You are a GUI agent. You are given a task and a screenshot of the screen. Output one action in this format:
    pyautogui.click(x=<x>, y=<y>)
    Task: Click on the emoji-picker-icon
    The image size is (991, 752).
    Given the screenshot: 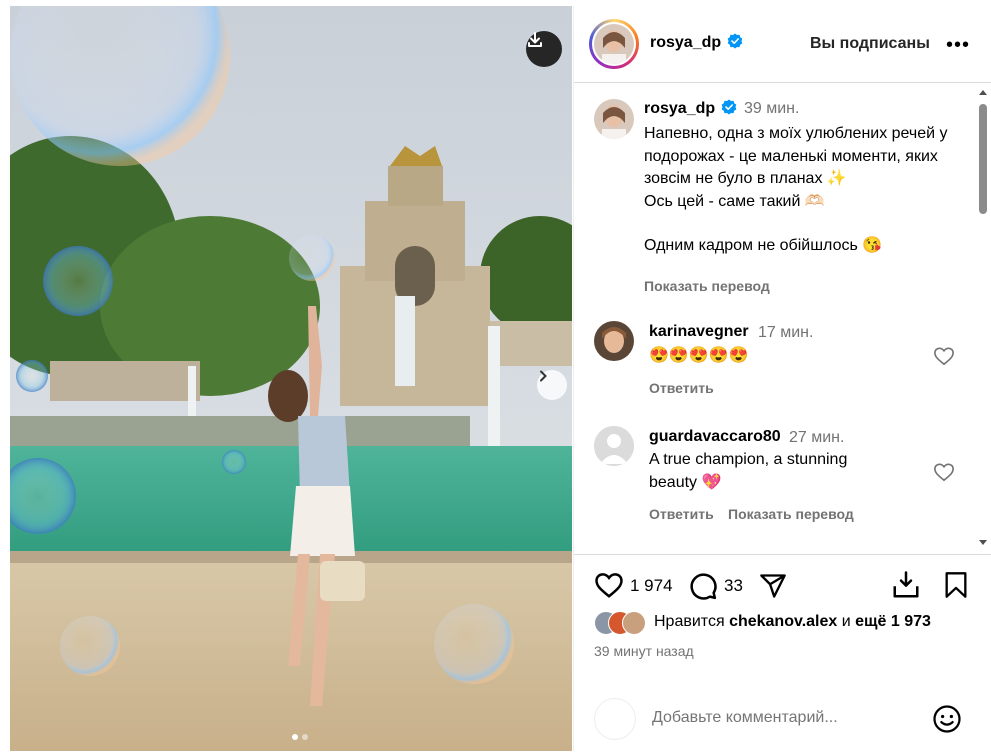 What is the action you would take?
    pyautogui.click(x=947, y=719)
    